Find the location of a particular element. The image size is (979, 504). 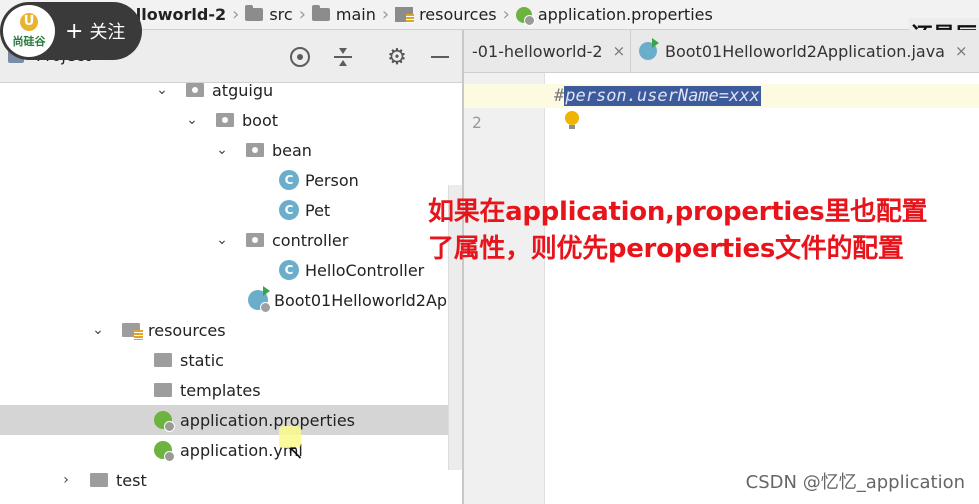

mouse-cursor-icon: ↖ is located at coordinates (295, 452).